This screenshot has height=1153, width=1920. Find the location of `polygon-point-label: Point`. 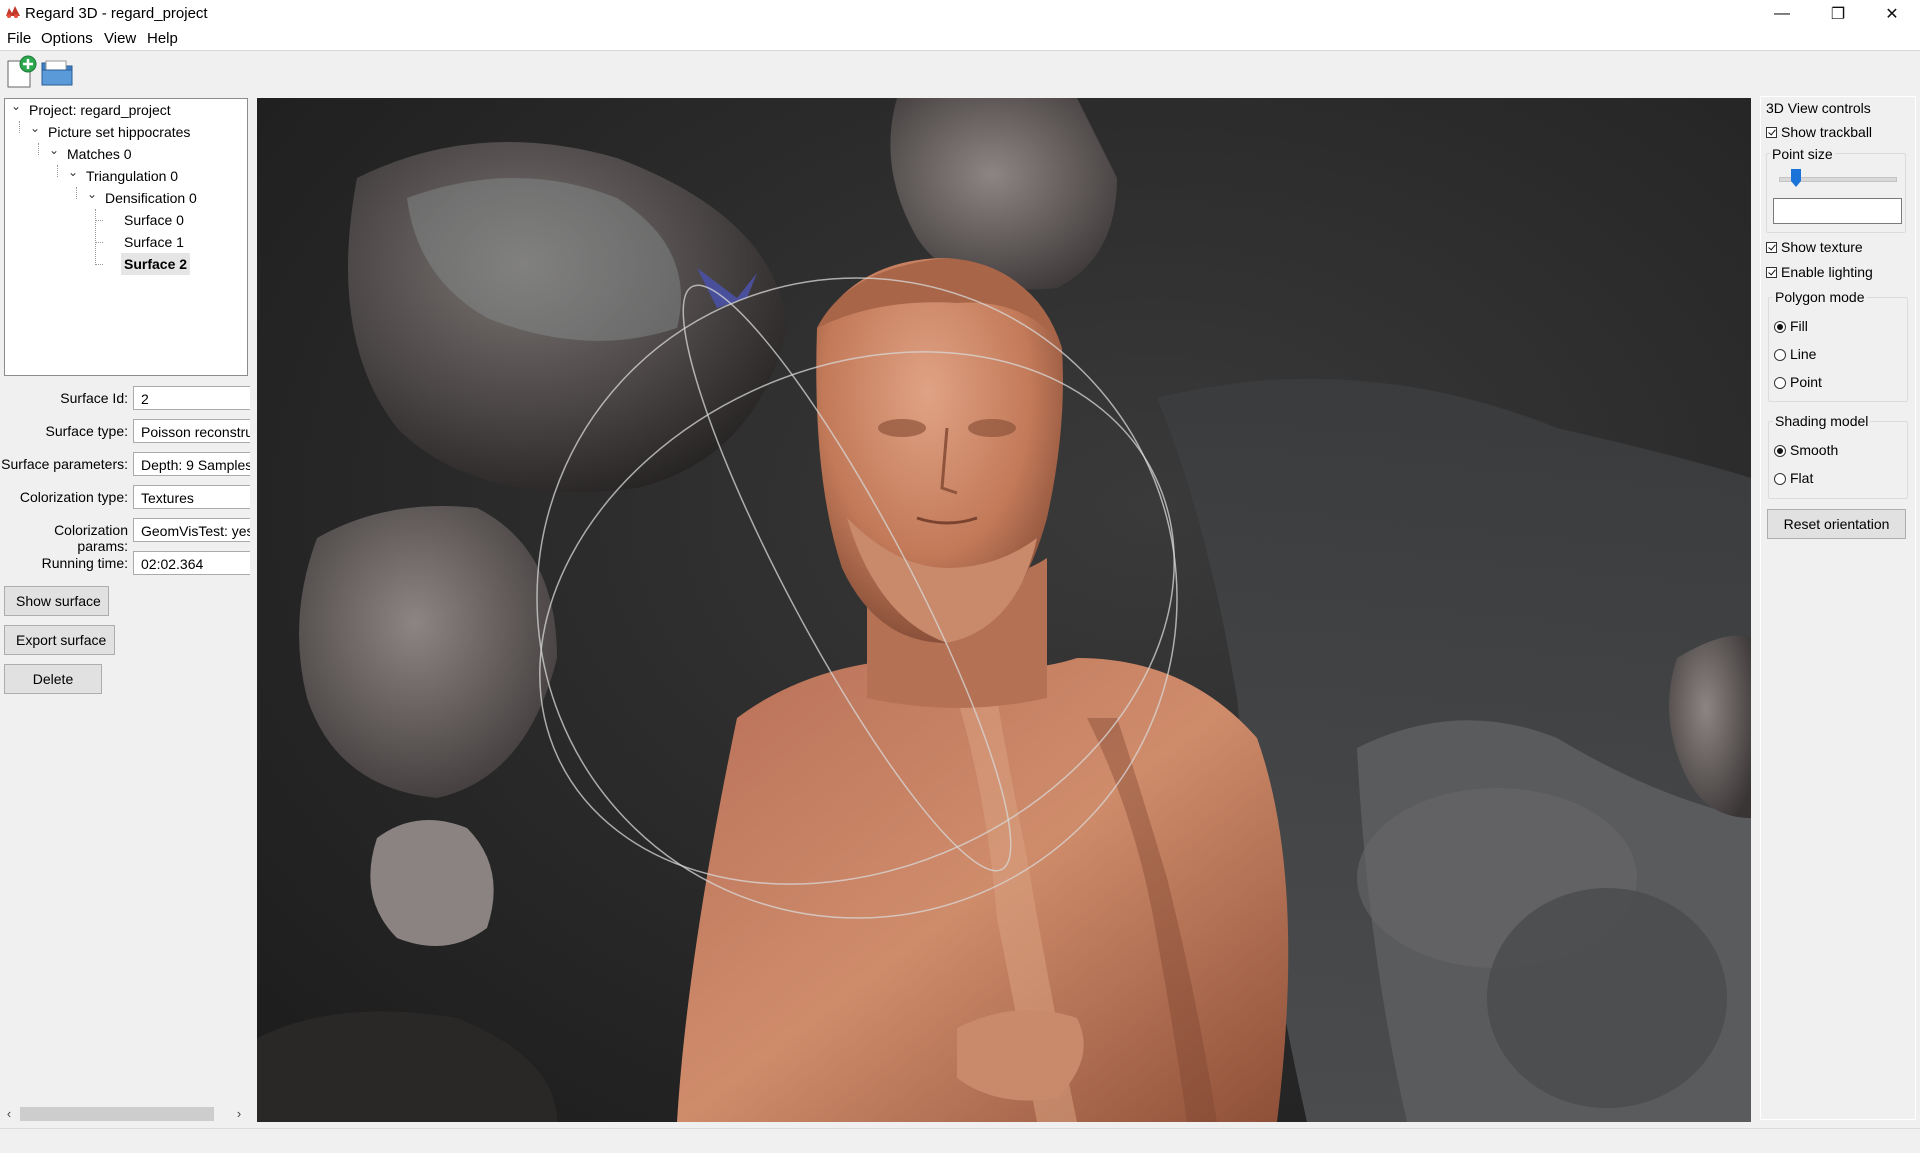

polygon-point-label: Point is located at coordinates (1806, 382).